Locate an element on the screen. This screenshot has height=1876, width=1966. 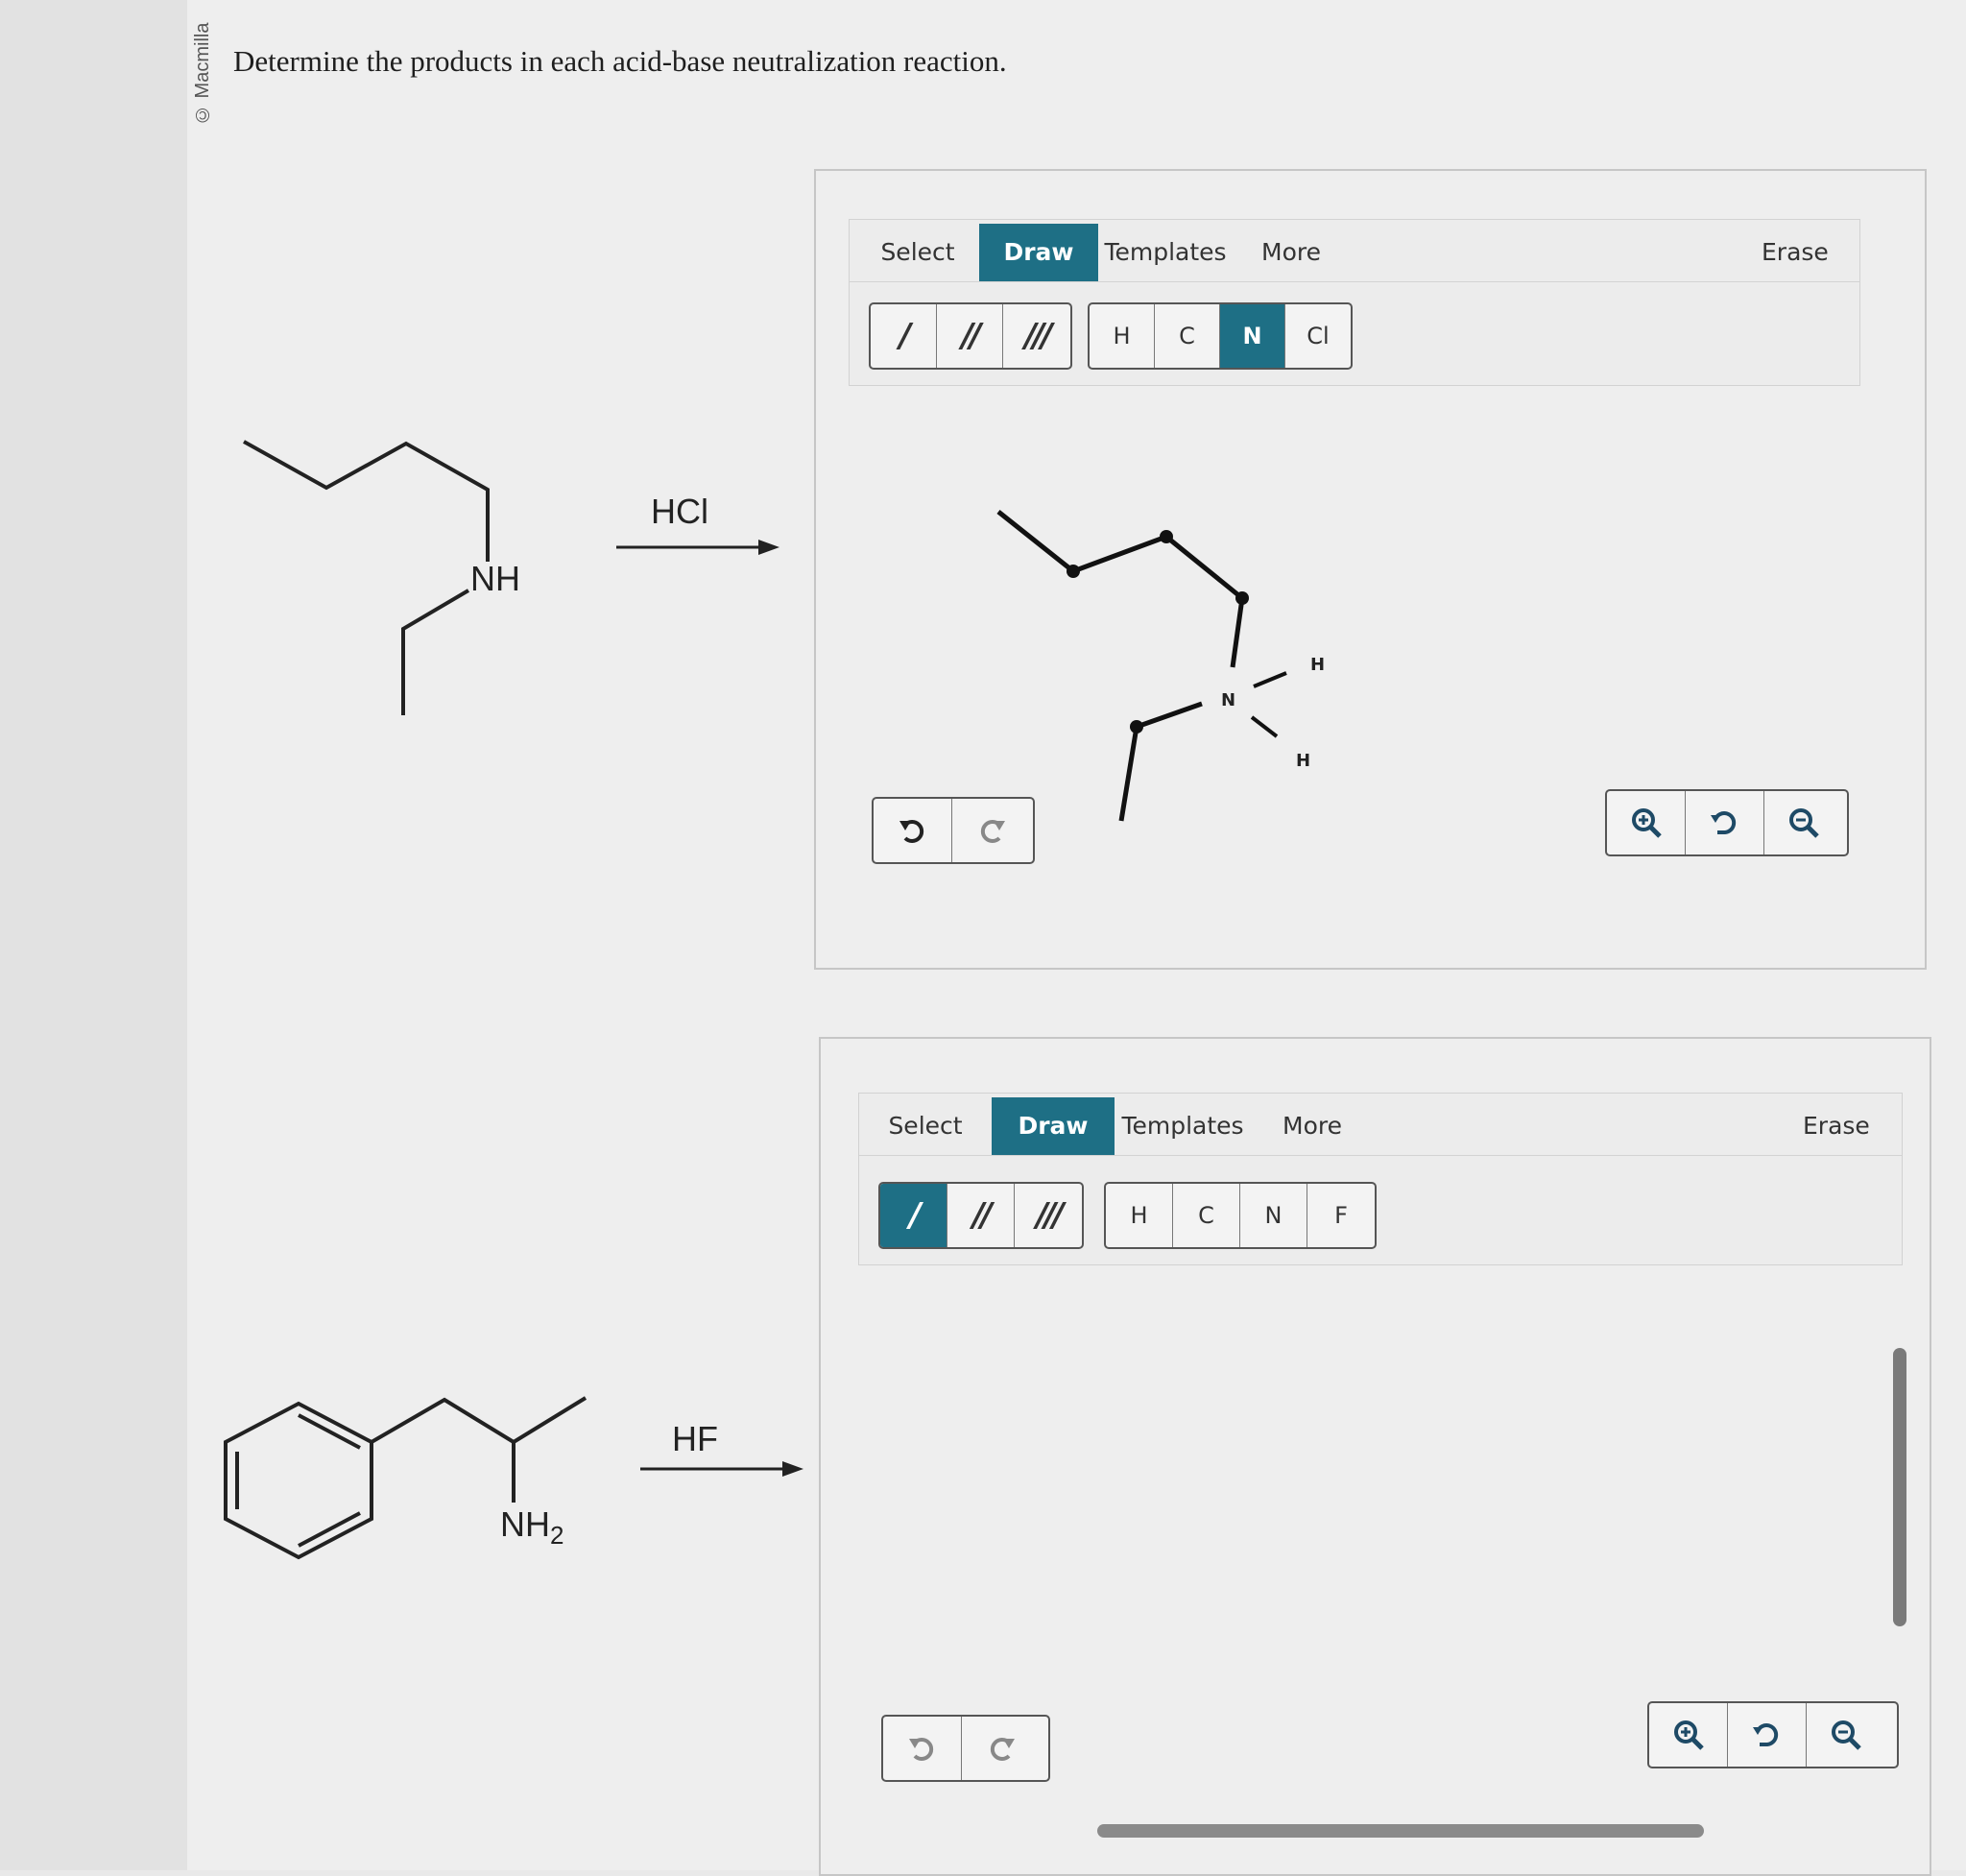
editor-1-zoom-out-button is located at coordinates (1803, 822).